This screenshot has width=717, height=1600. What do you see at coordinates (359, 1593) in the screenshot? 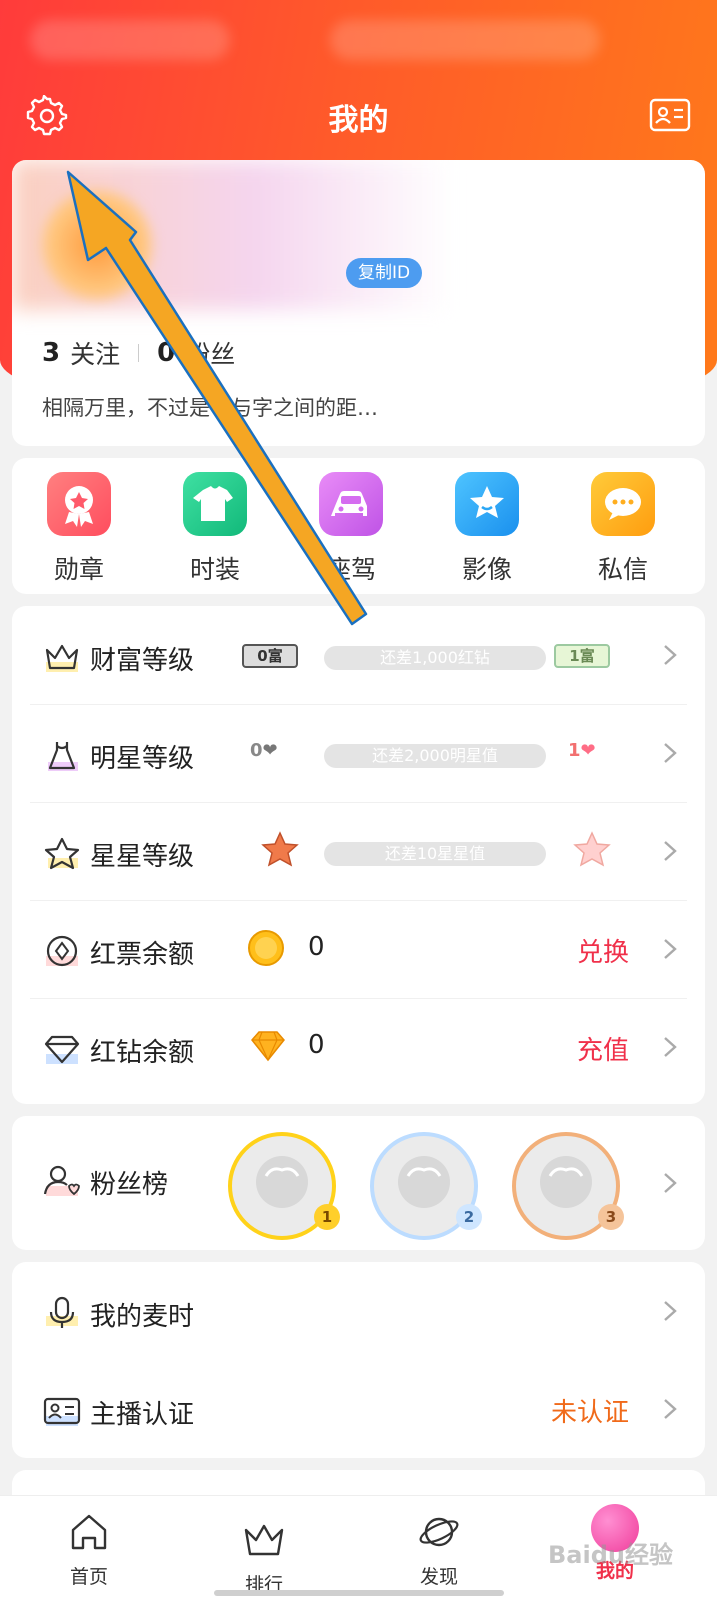
I see `home-indicator` at bounding box center [359, 1593].